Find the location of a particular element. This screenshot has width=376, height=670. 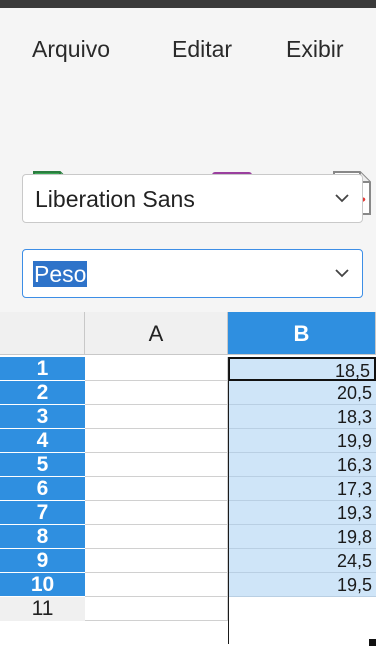

fill-handle is located at coordinates (372, 642).